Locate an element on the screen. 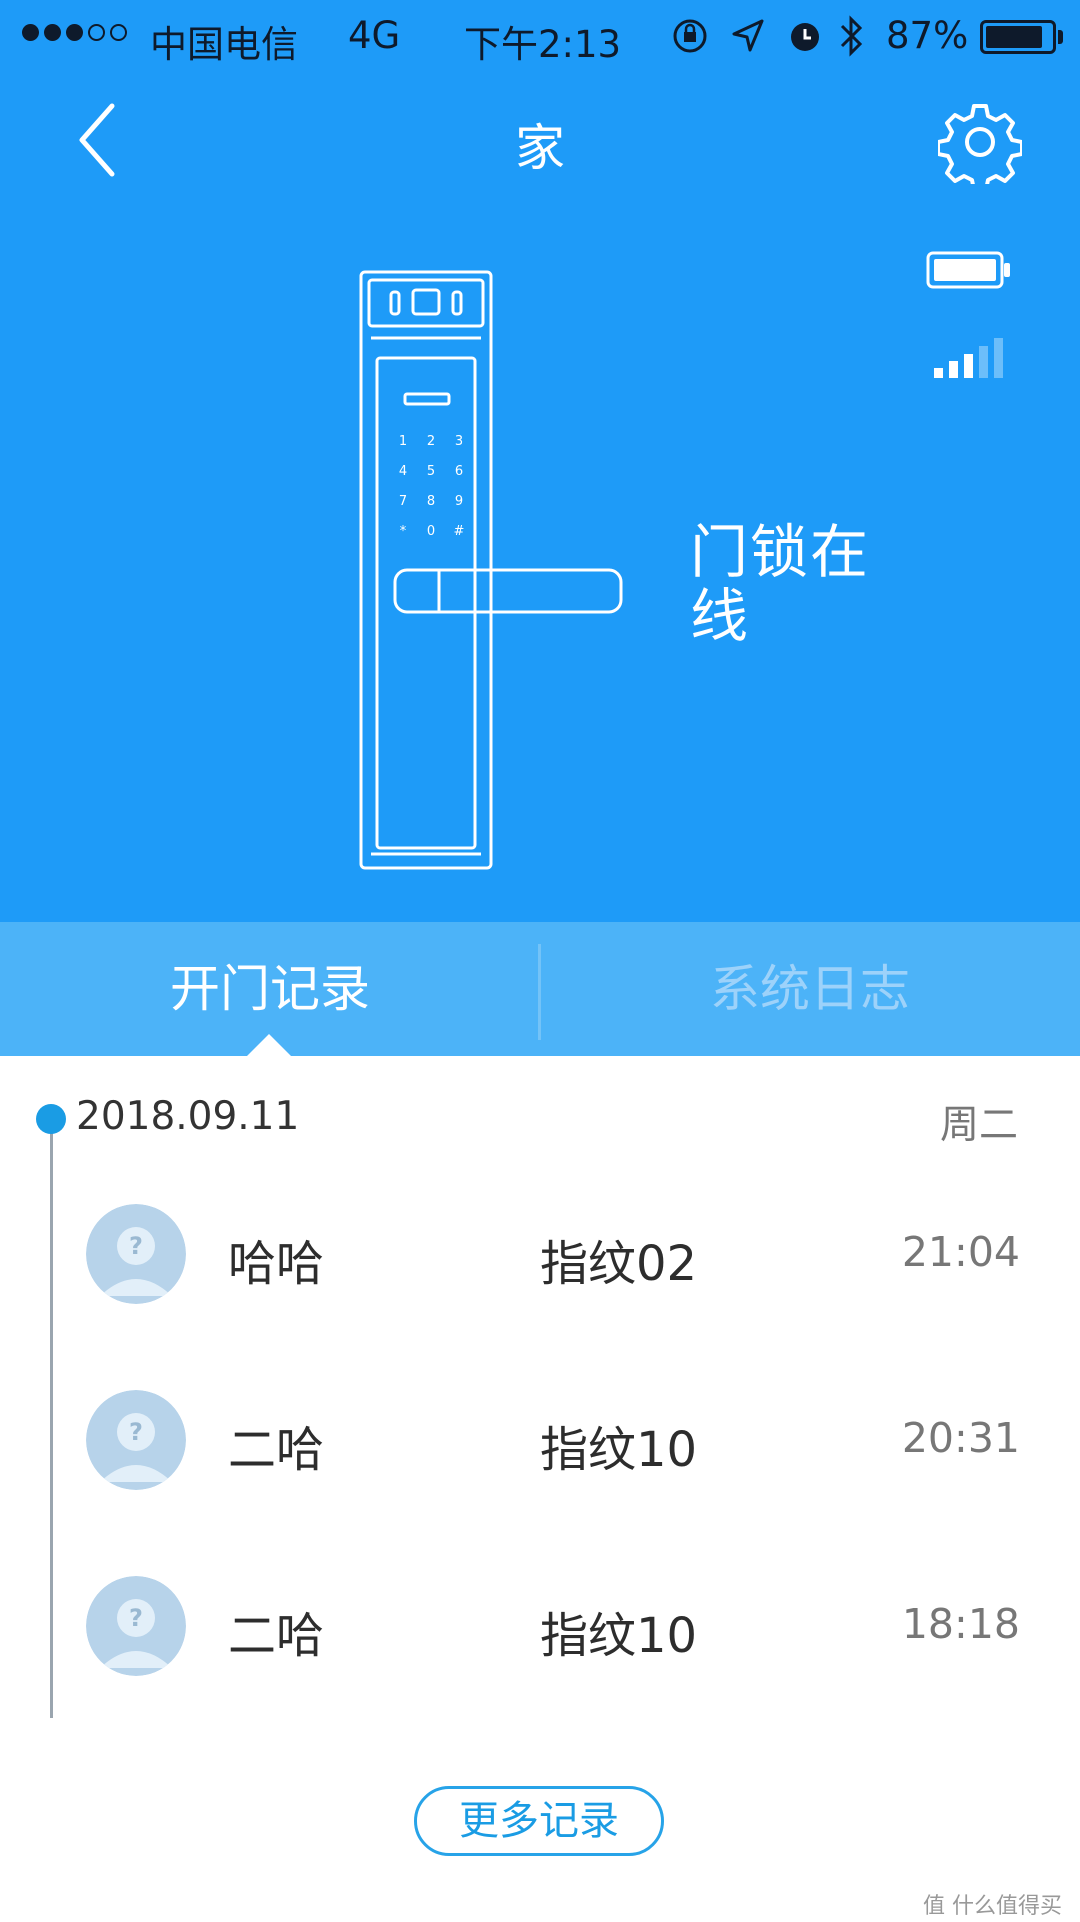 Image resolution: width=1080 pixels, height=1922 pixels. svg-text: 7 is located at coordinates (403, 501).